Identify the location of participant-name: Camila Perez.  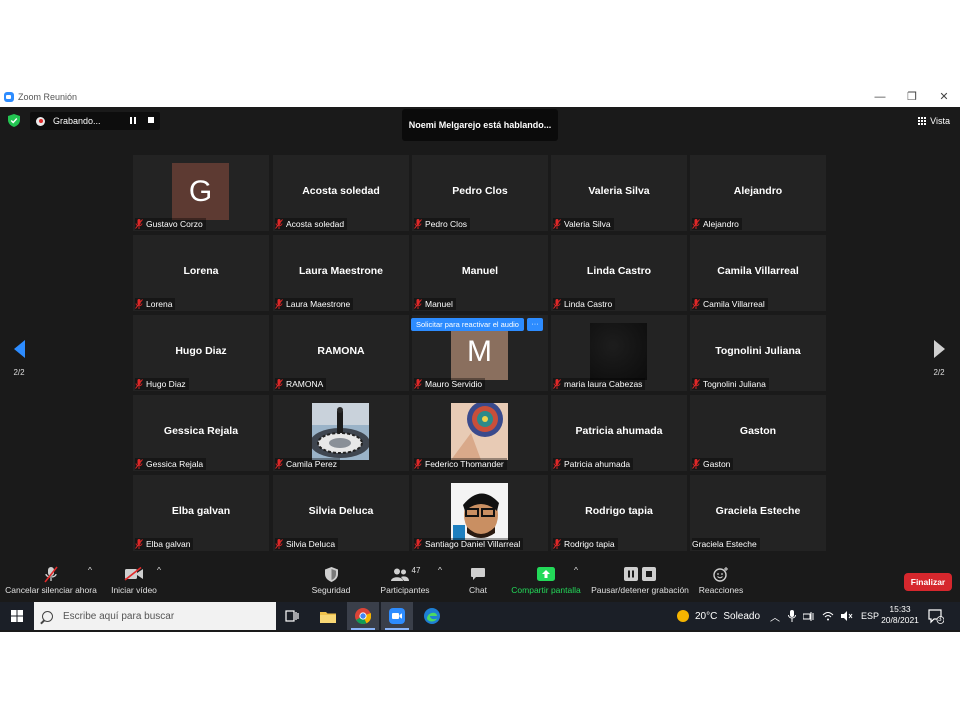
(312, 464).